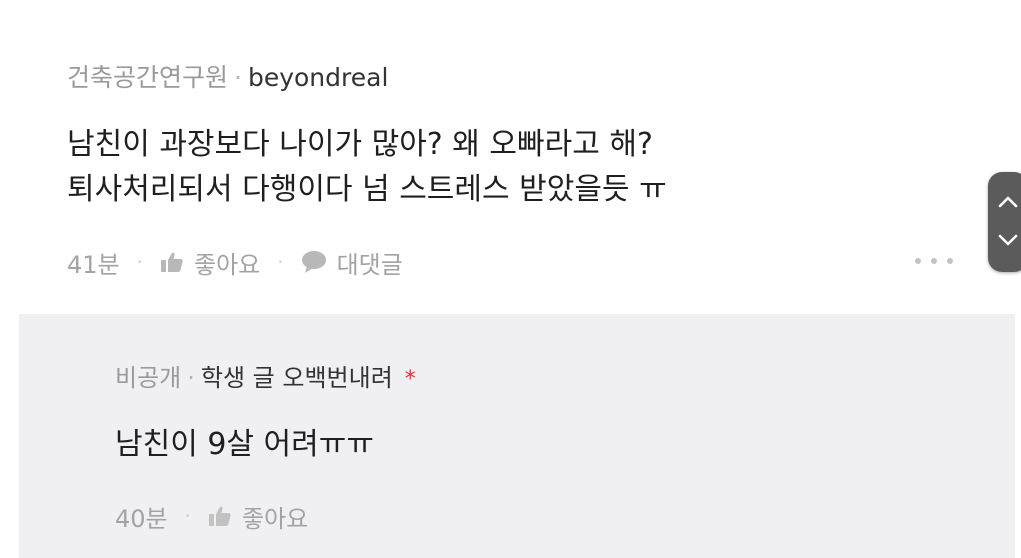  What do you see at coordinates (93, 264) in the screenshot?
I see `comment-time: 41분` at bounding box center [93, 264].